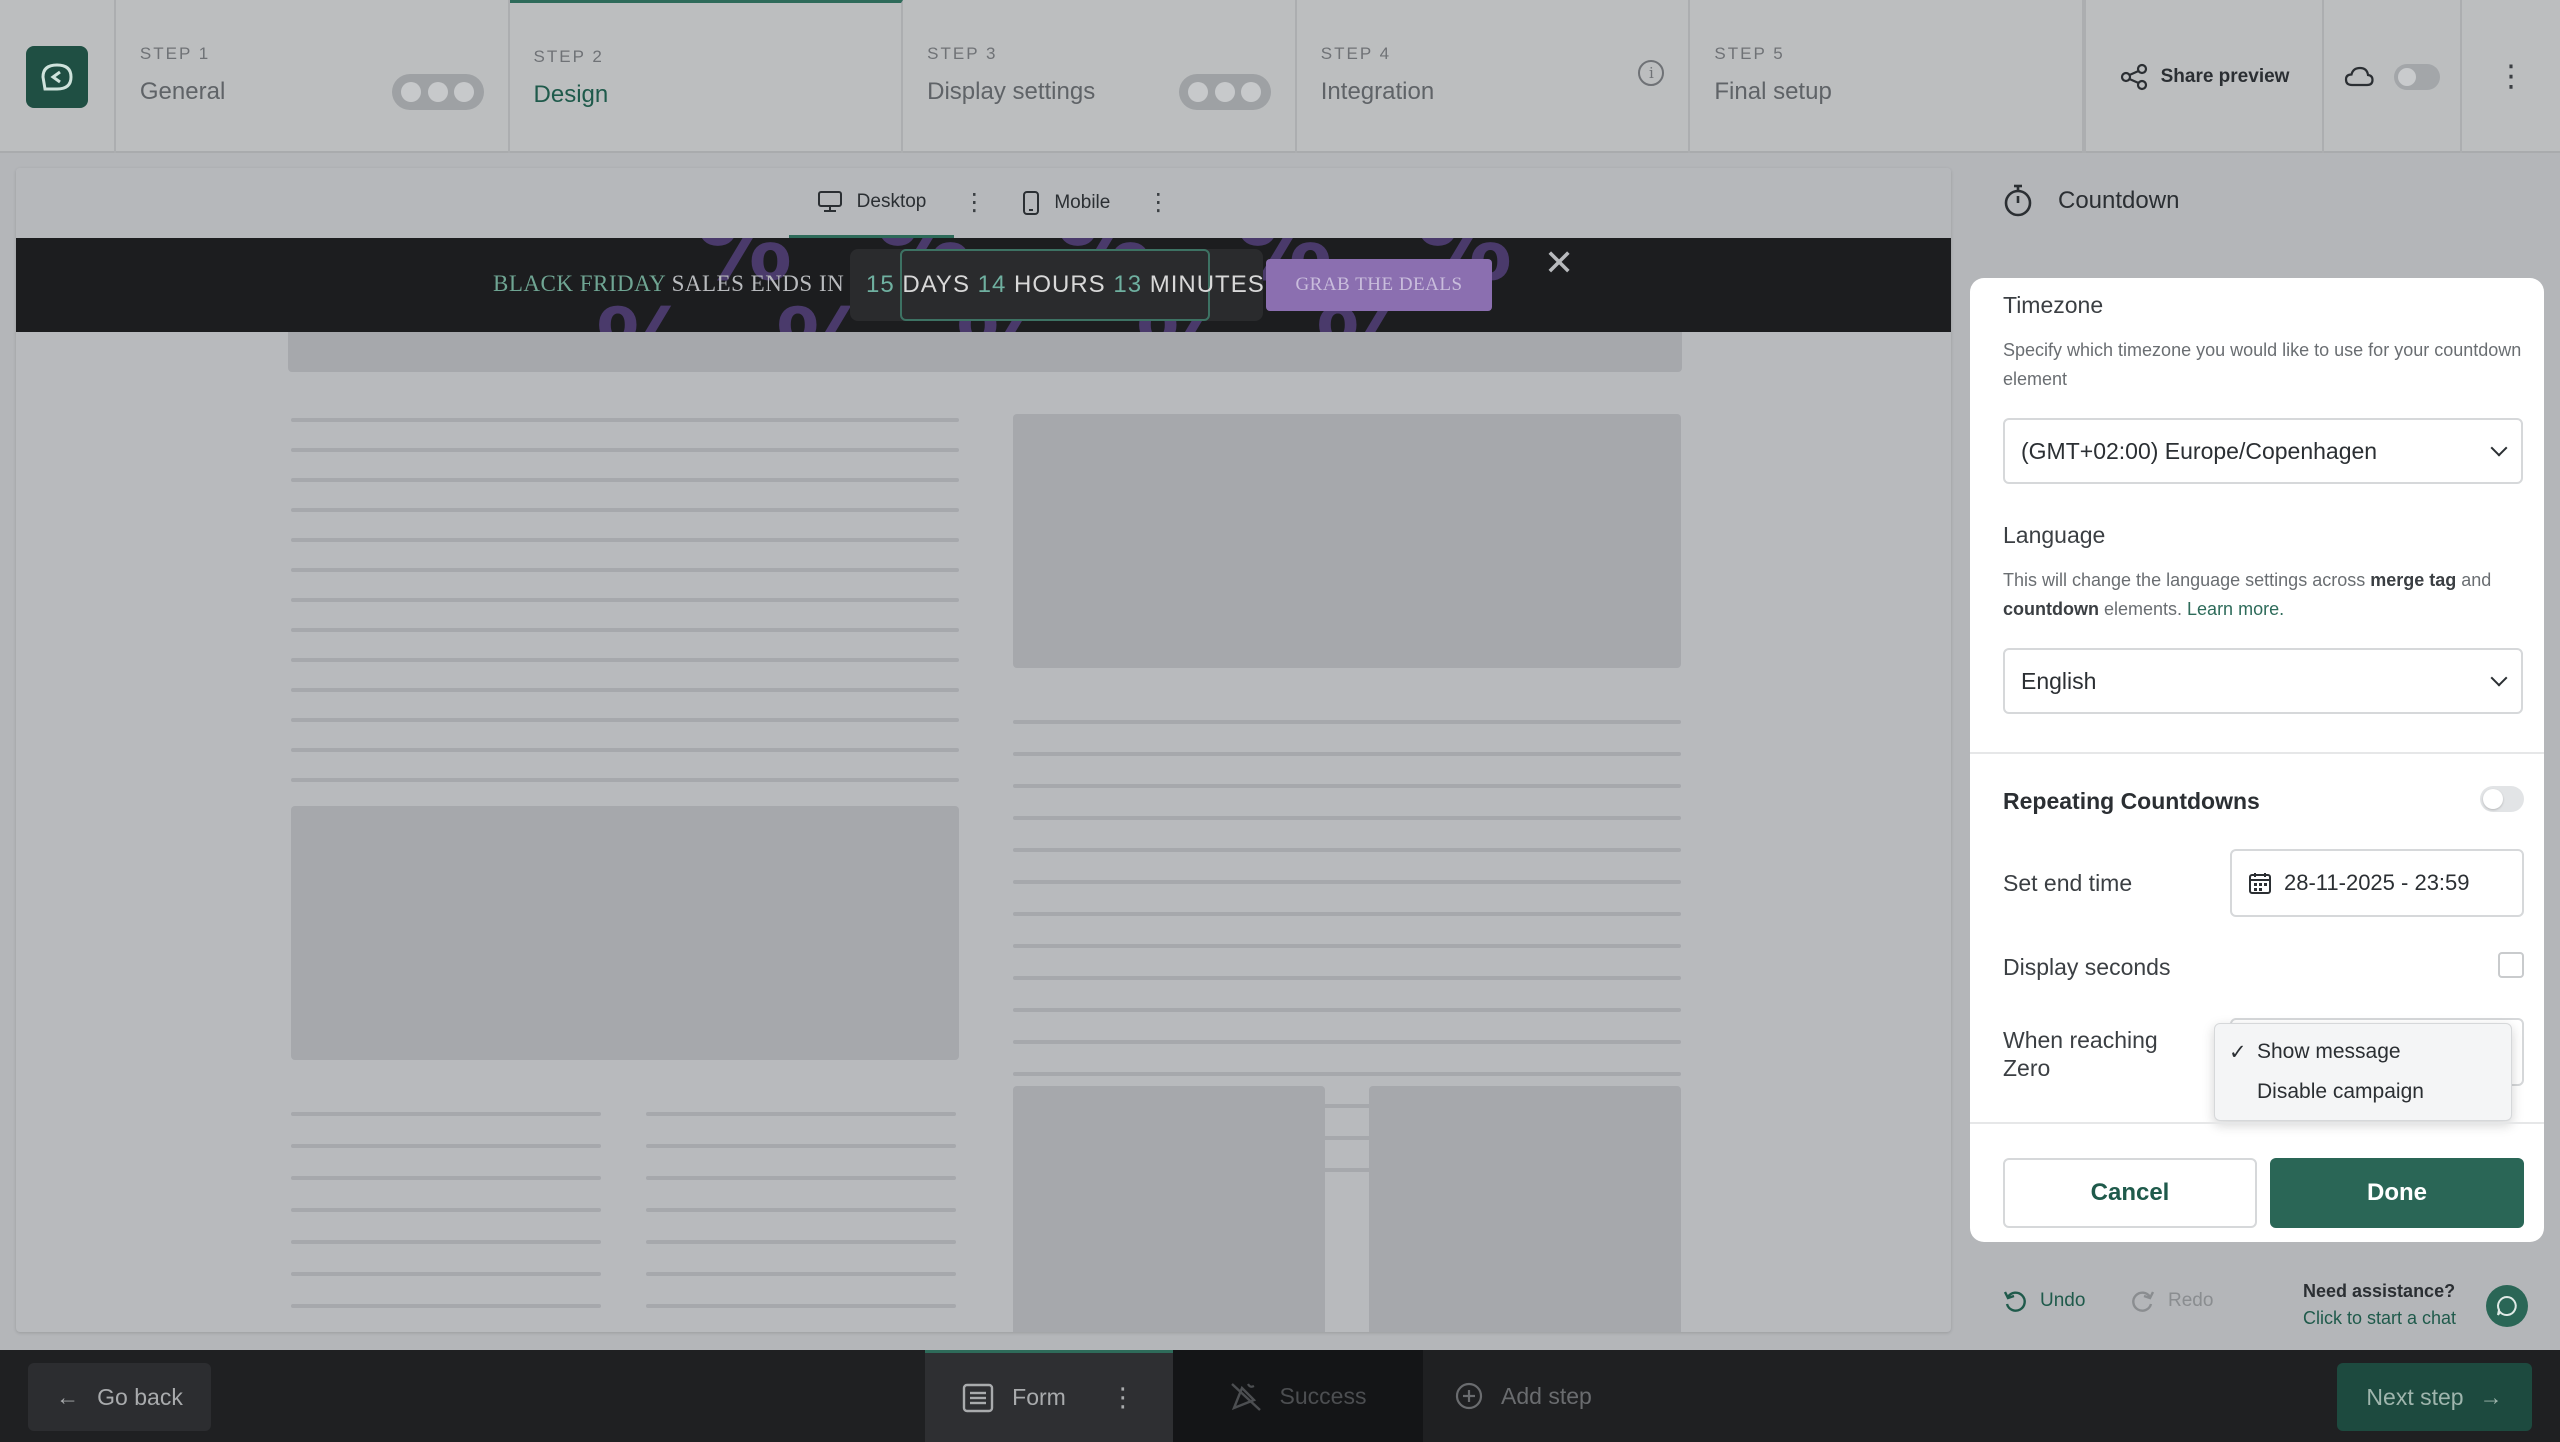  What do you see at coordinates (2379, 1318) in the screenshot?
I see `assist-link: Click to start a chat` at bounding box center [2379, 1318].